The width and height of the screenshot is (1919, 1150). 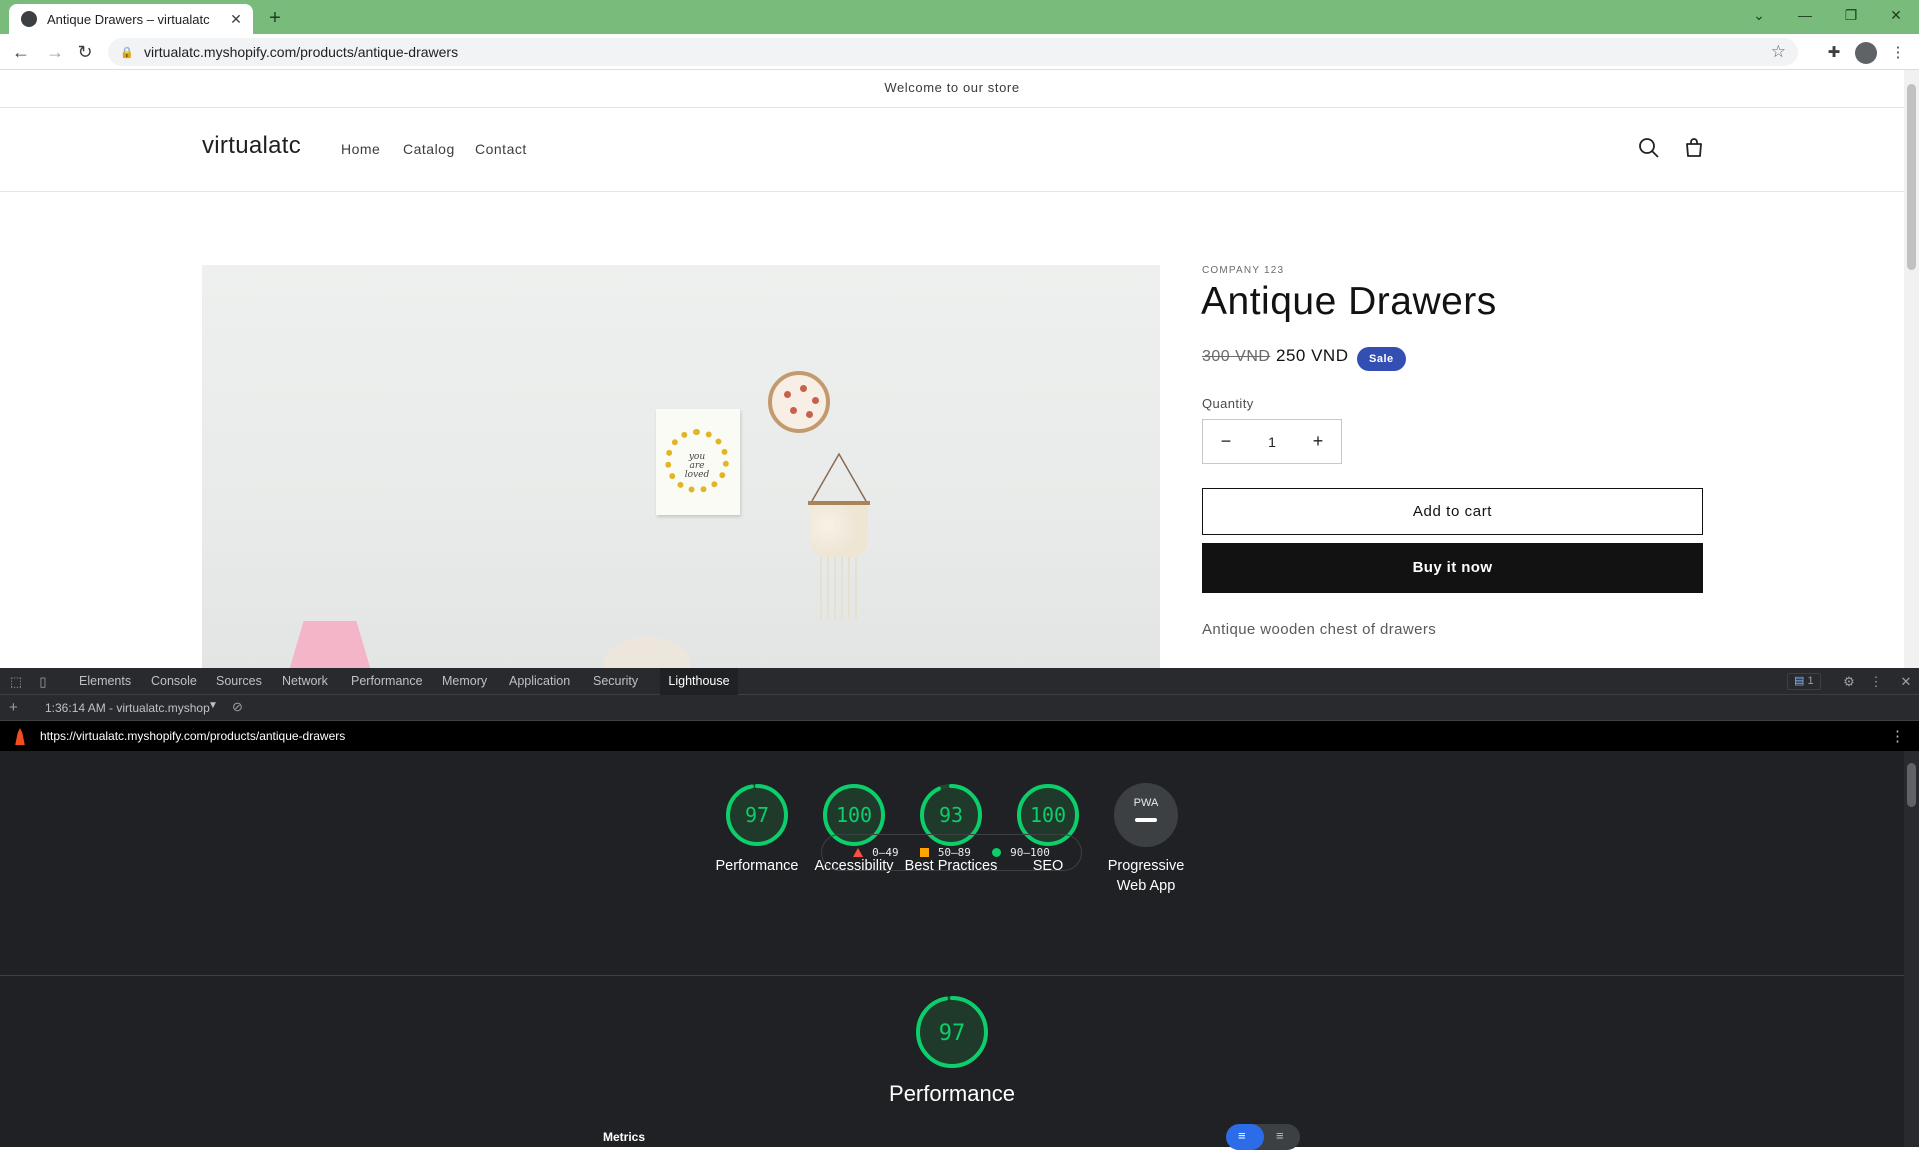 I want to click on close-window-button: ✕, so click(x=1896, y=16).